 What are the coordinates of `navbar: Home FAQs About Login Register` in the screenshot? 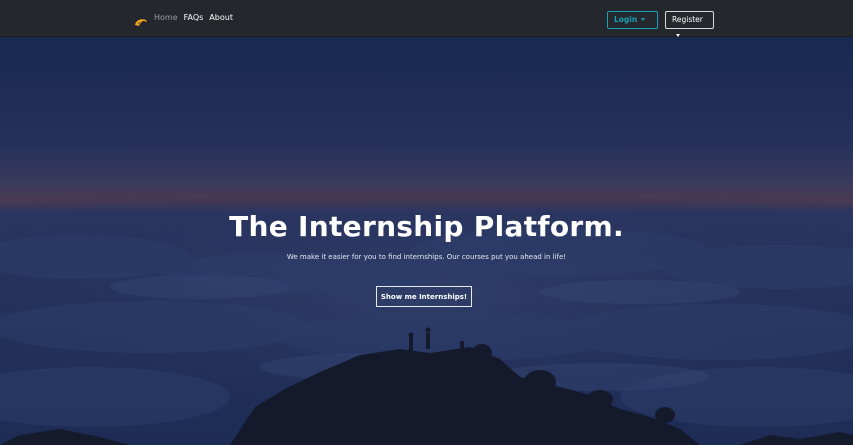 It's located at (426, 18).